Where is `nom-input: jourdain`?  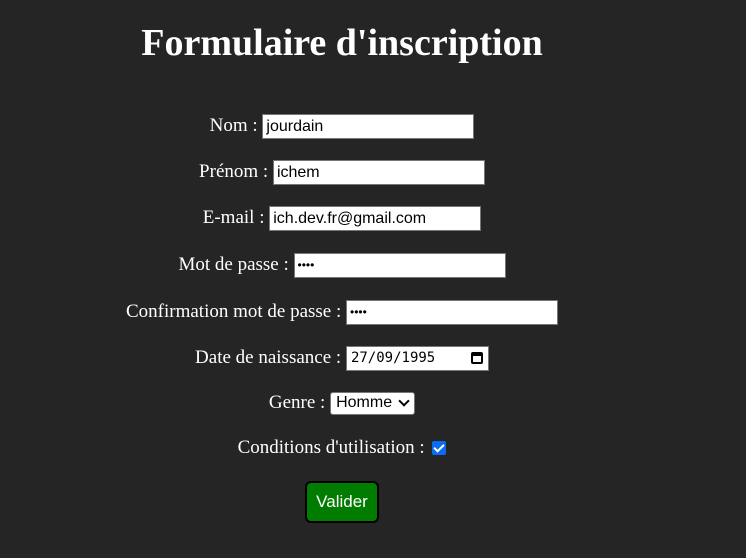
nom-input: jourdain is located at coordinates (368, 126).